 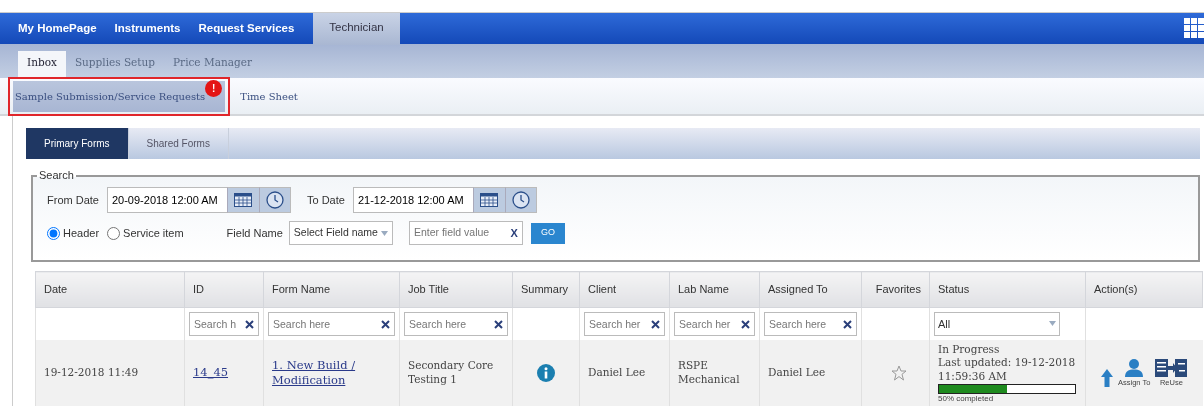 I want to click on column-header: Assigned To, so click(x=810, y=289).